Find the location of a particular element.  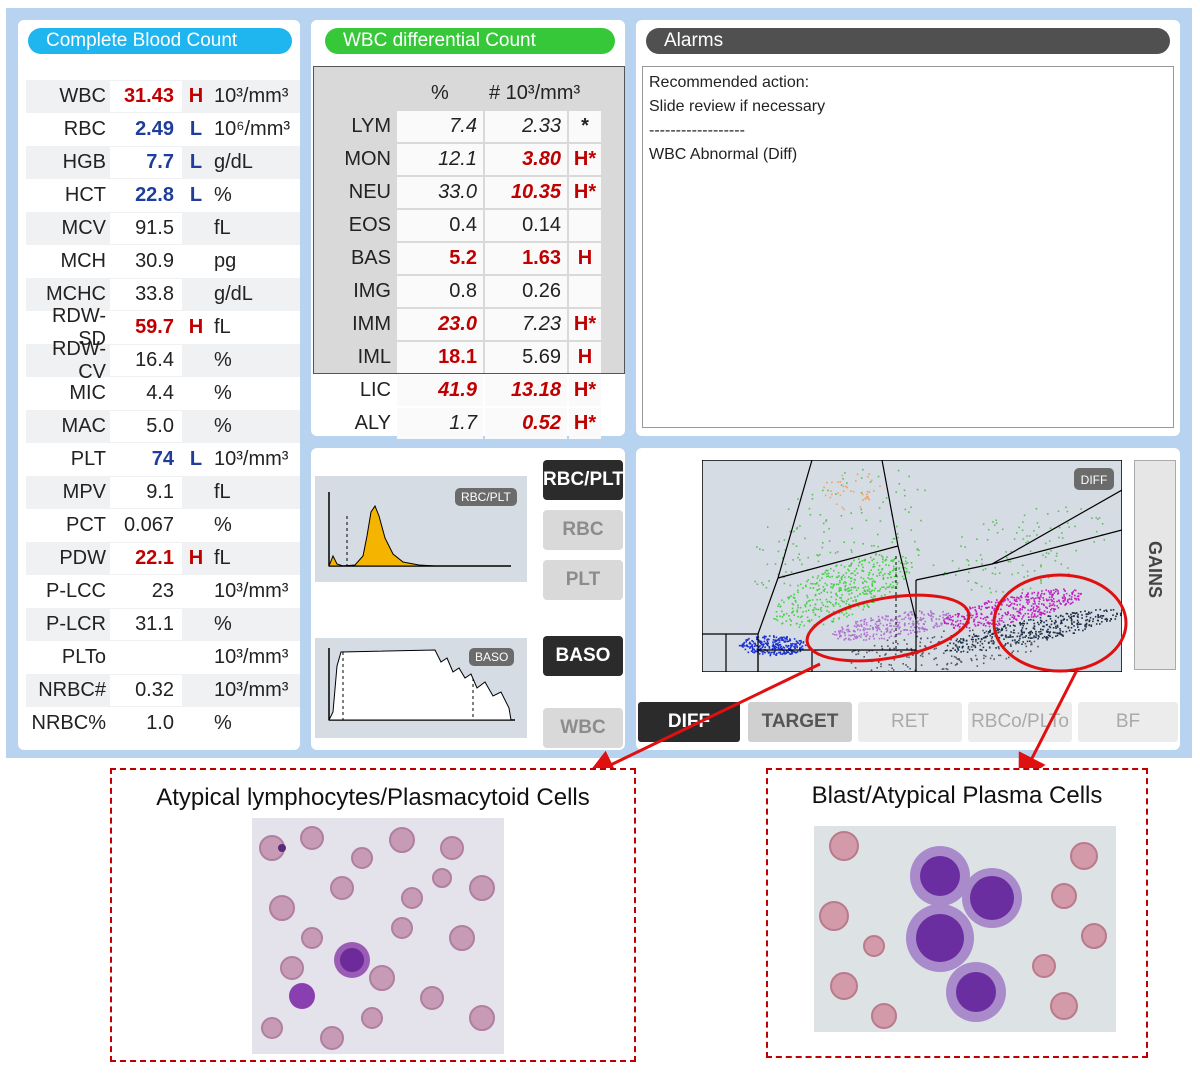

lic-region-circle is located at coordinates (888, 628).